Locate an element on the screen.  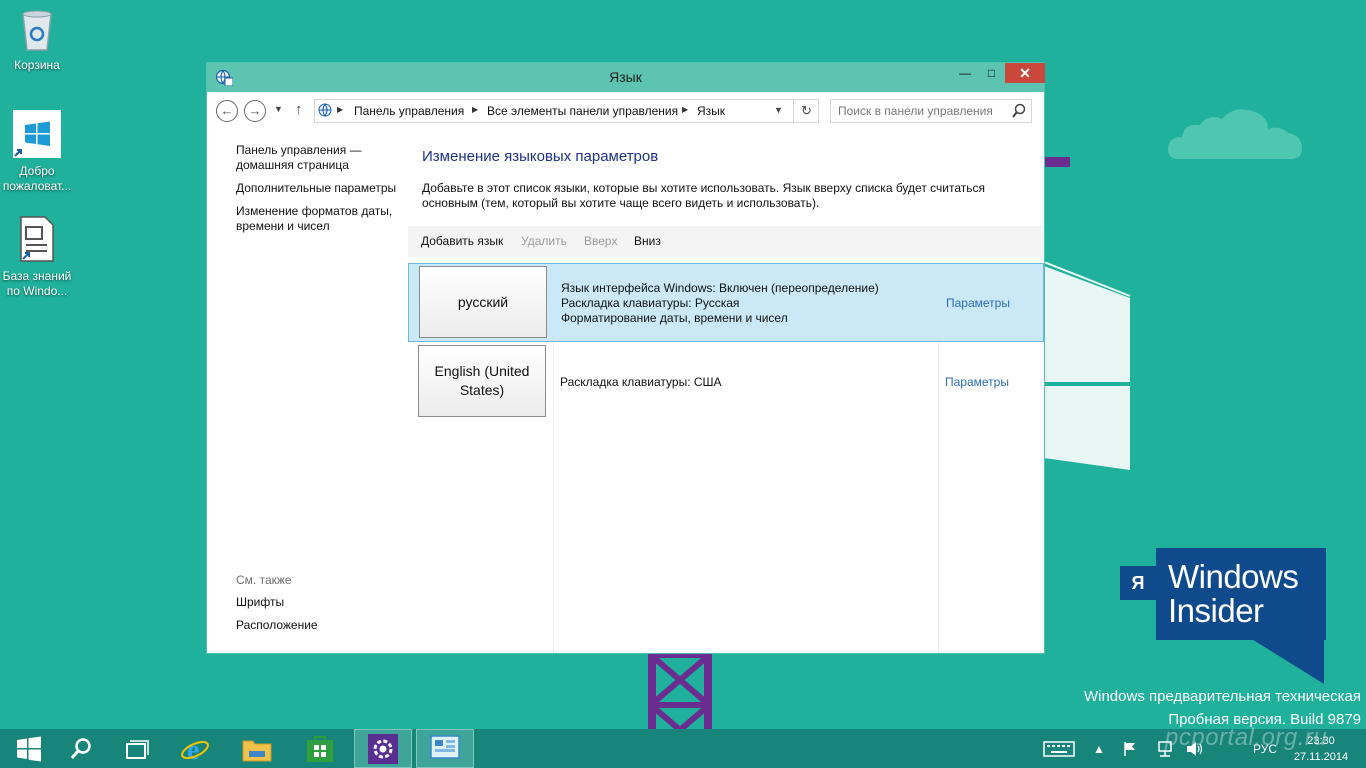
flag-icon is located at coordinates (1129, 748).